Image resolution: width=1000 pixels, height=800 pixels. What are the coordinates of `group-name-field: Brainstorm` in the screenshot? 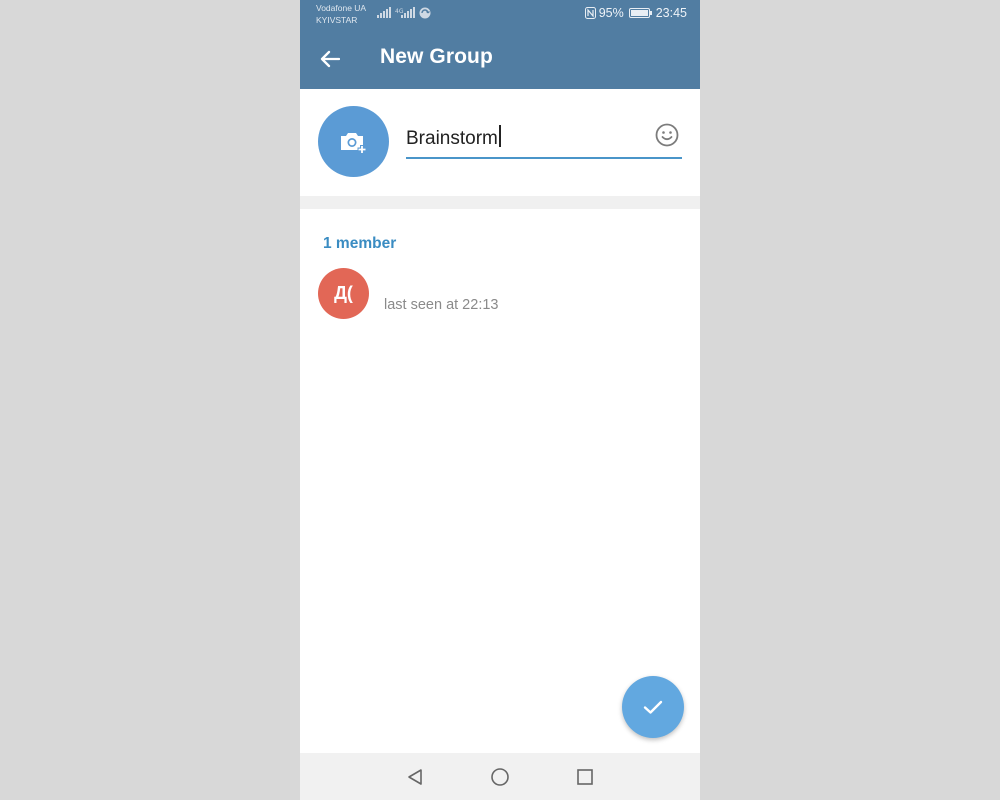 It's located at (544, 141).